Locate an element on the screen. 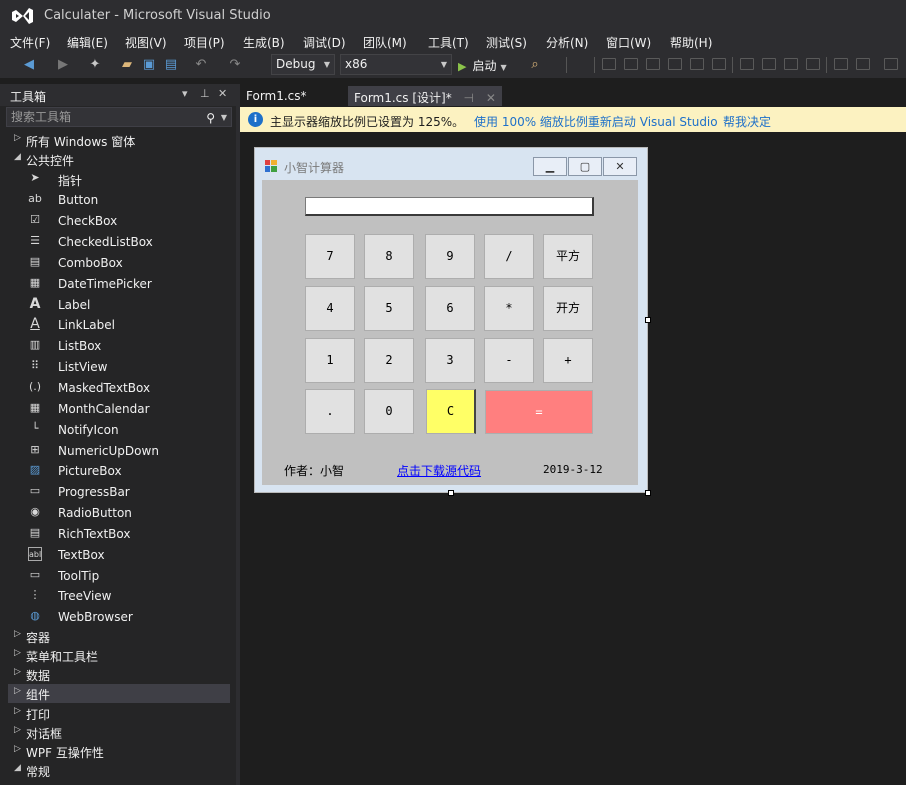 This screenshot has width=906, height=785. vertical-spacing-icon is located at coordinates (863, 64).